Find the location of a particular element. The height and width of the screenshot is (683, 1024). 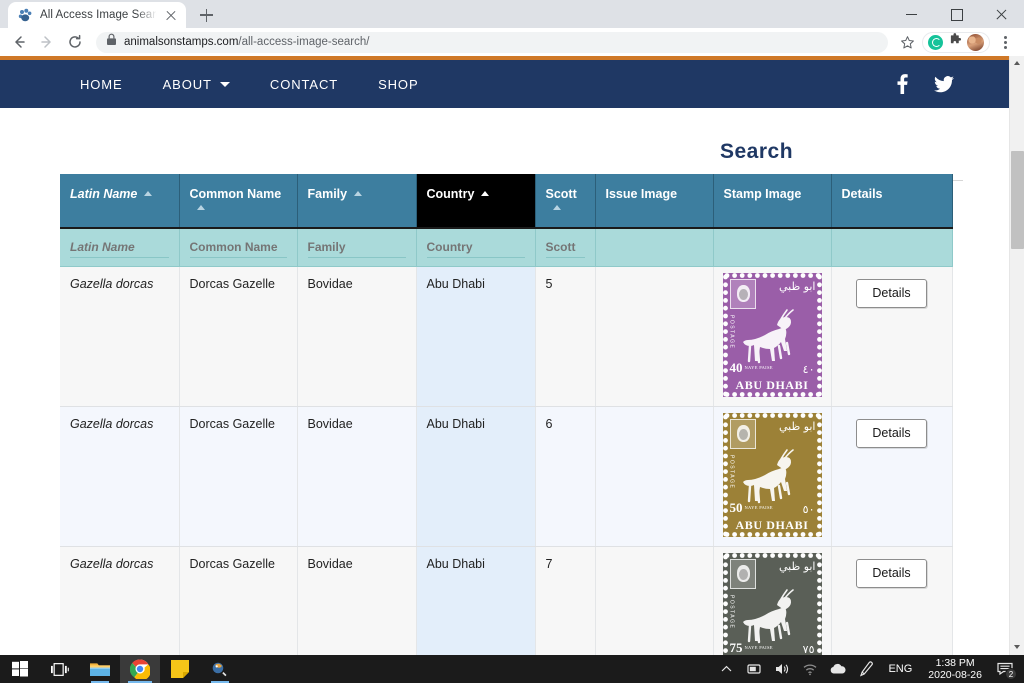

column-header-scott: Scott is located at coordinates (565, 201).